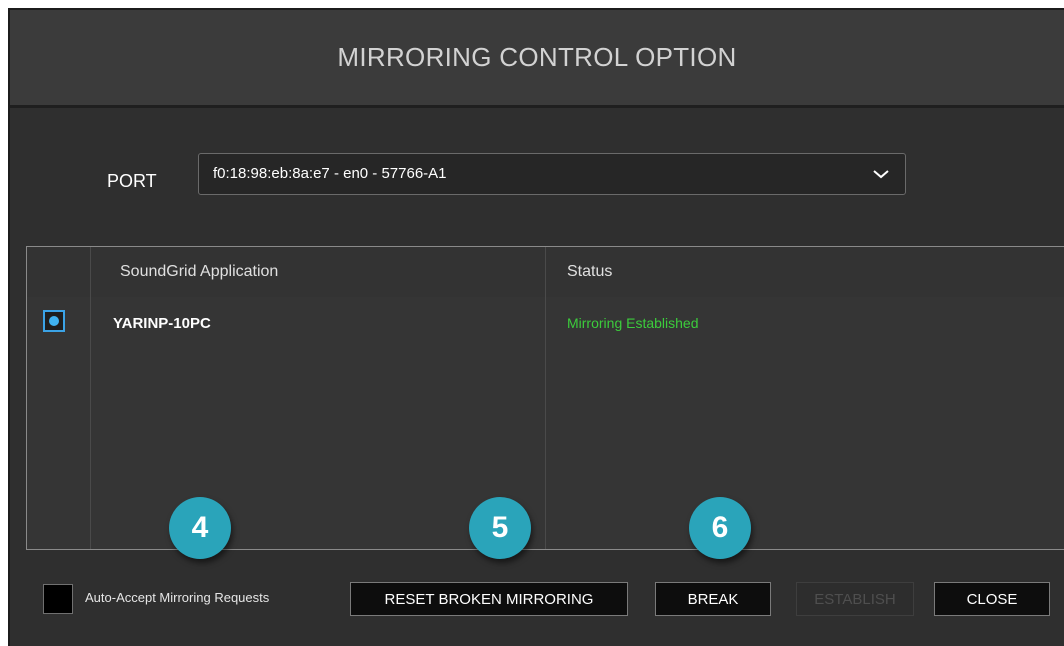  I want to click on port-value: f0:18:98:eb:8a:e7 - en0 - 57766-A1, so click(330, 173).